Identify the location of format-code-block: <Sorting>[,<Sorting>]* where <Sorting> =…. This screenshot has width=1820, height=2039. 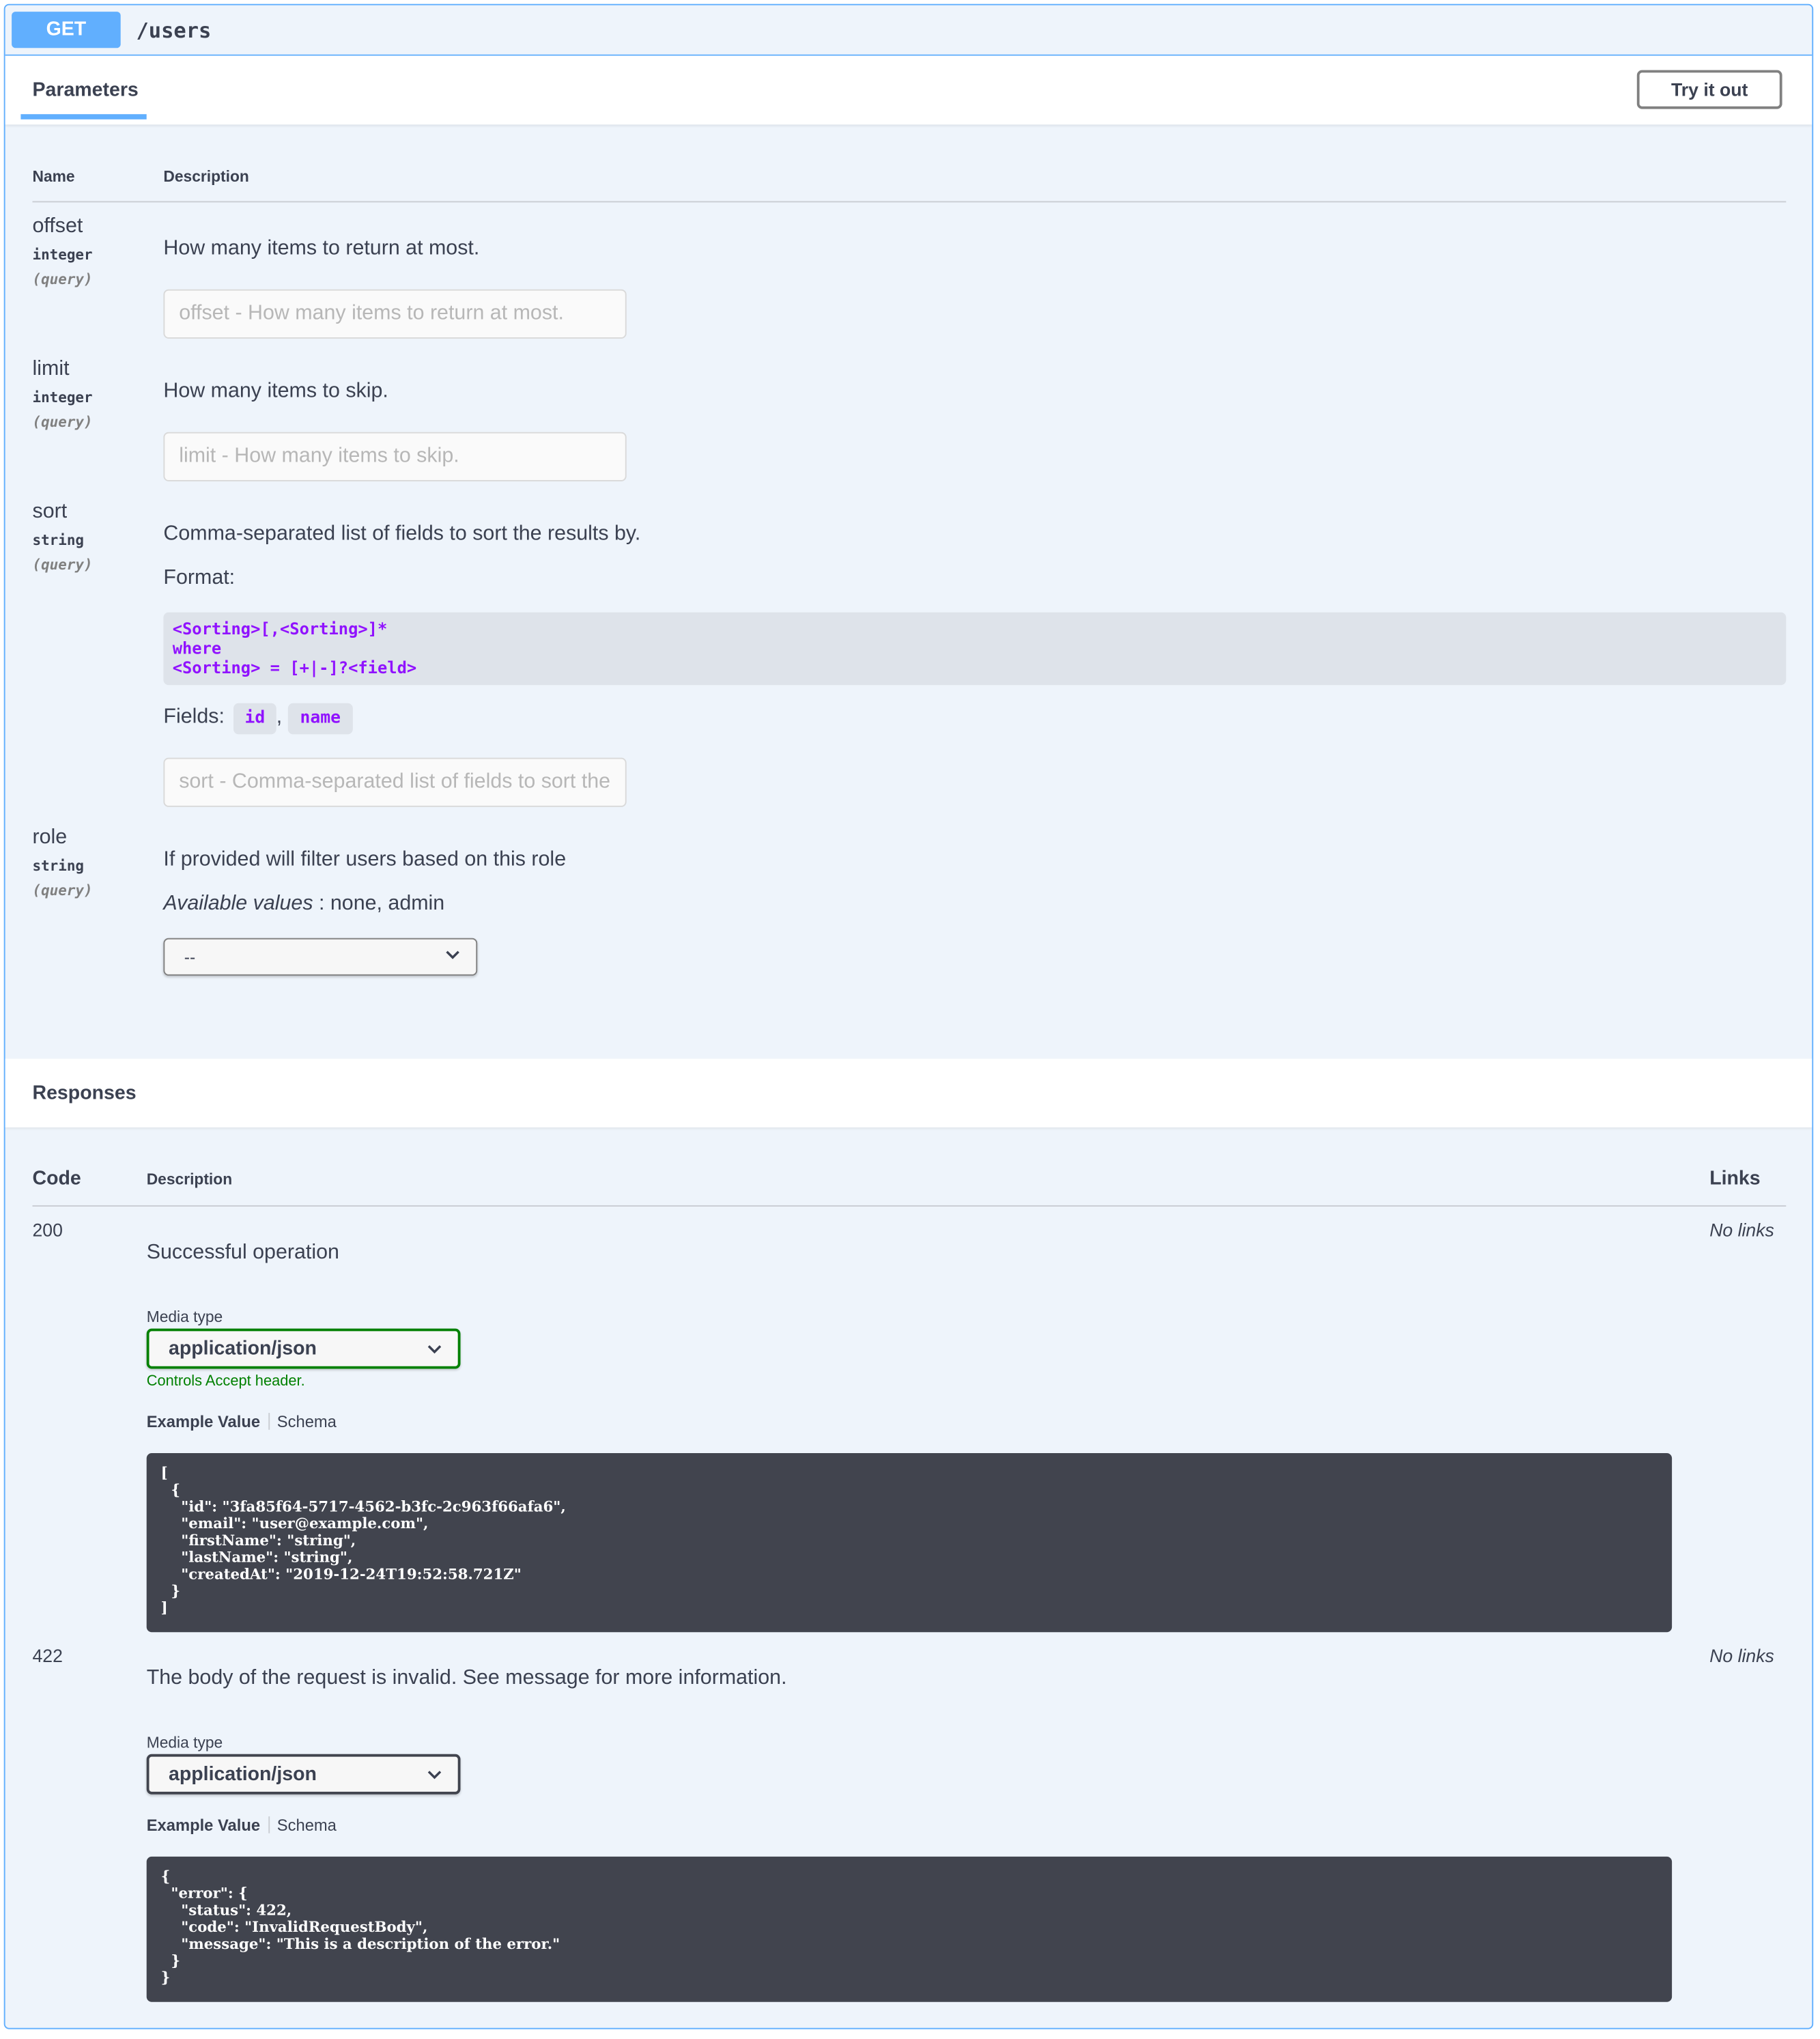
(975, 649).